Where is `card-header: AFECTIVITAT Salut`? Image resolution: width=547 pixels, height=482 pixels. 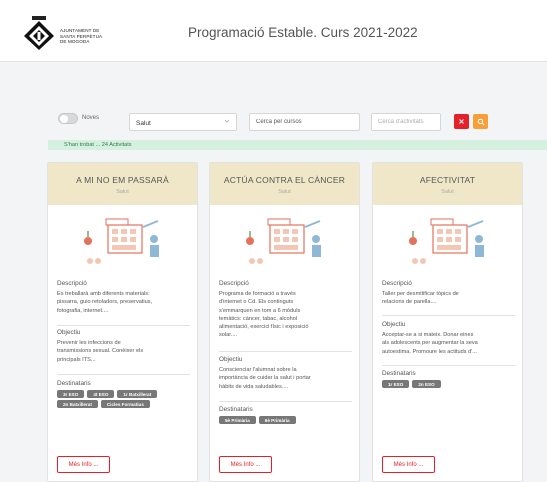
card-header: AFECTIVITAT Salut is located at coordinates (447, 184).